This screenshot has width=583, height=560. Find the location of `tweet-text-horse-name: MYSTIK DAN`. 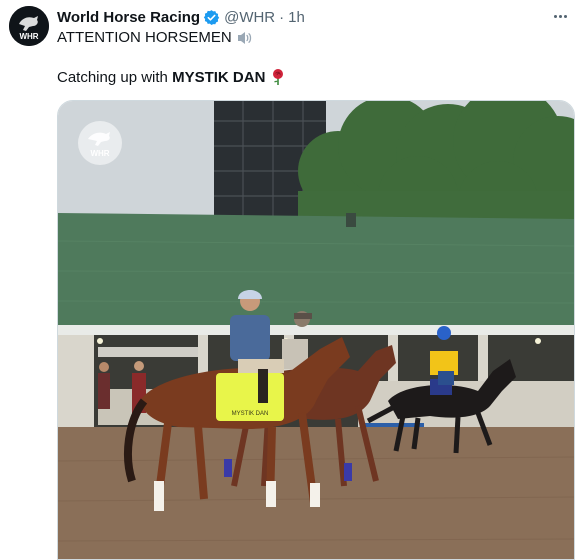

tweet-text-horse-name: MYSTIK DAN is located at coordinates (219, 77).